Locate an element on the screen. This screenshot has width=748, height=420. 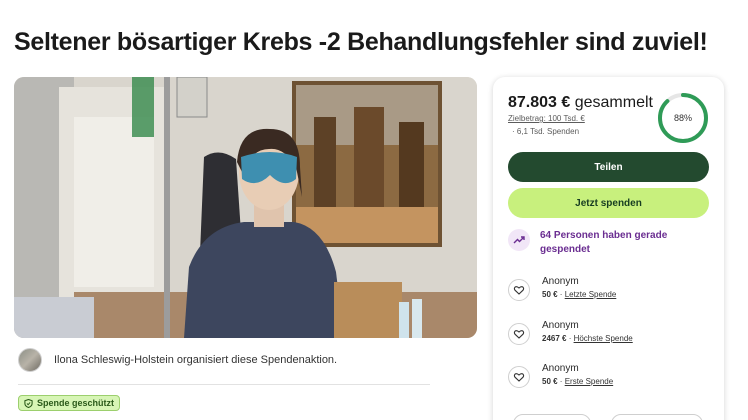
protected-badge: Spende geschützt is located at coordinates (69, 403).